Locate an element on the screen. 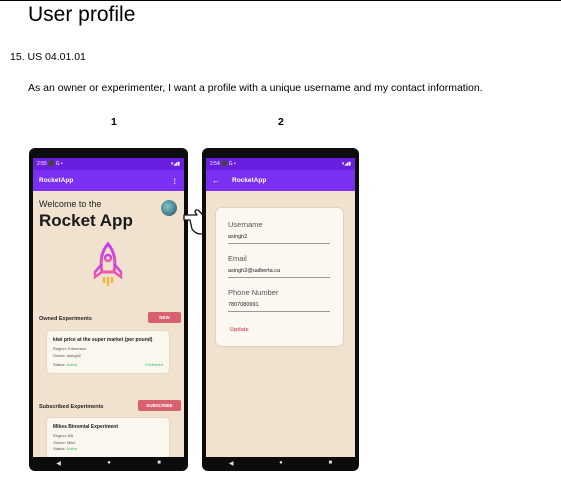  subscribed-experiments-label: Subscribed Experiments is located at coordinates (71, 407).